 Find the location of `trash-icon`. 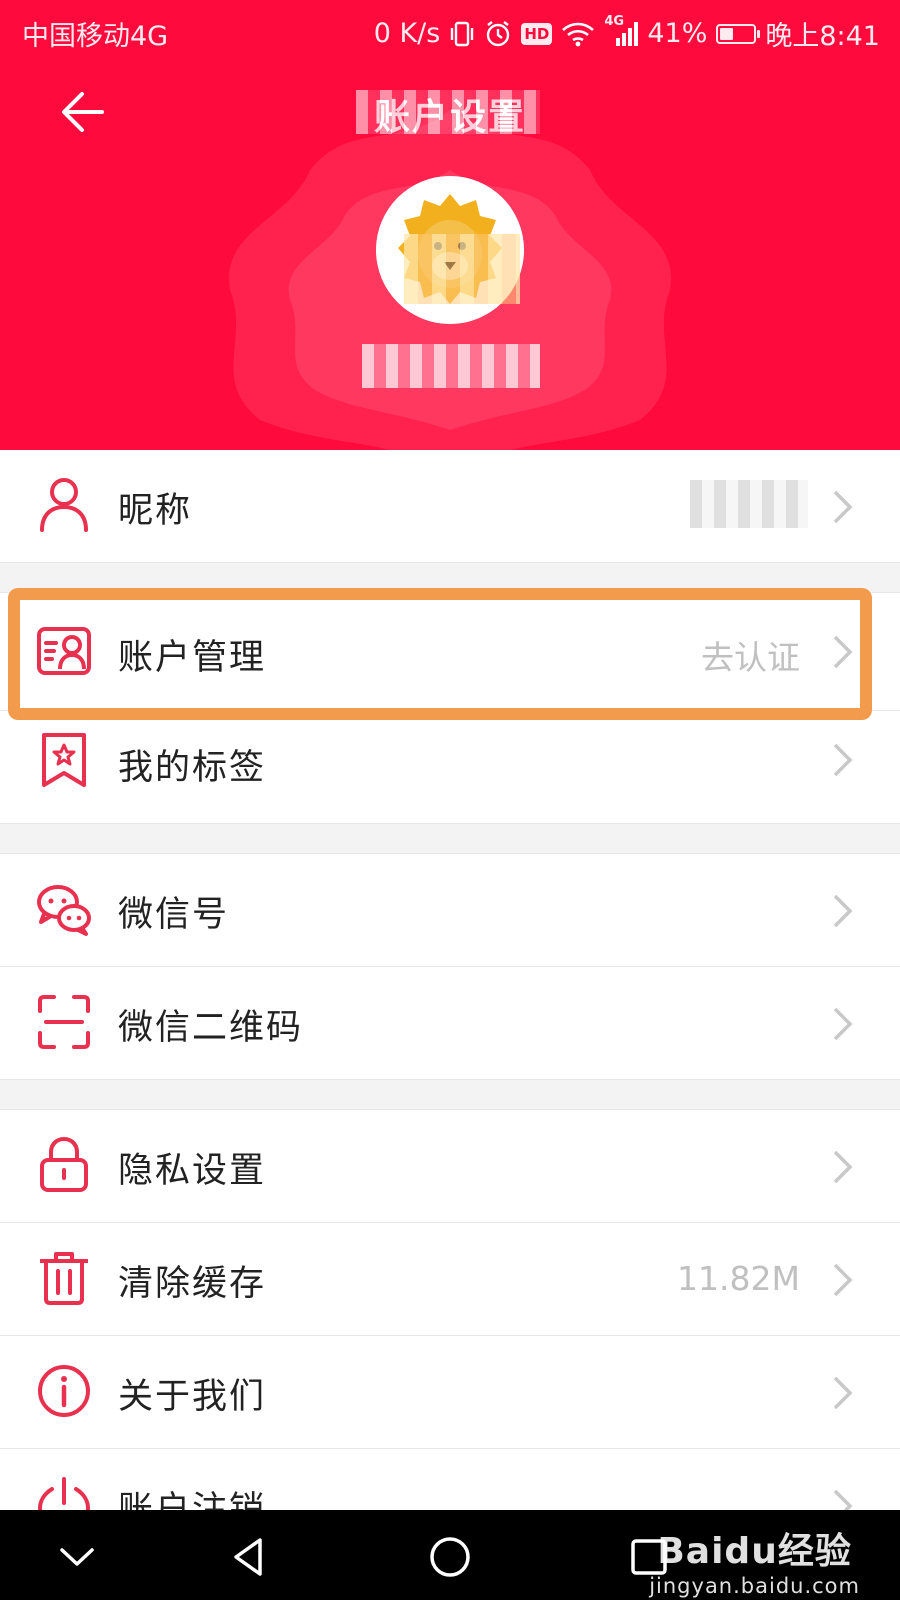

trash-icon is located at coordinates (64, 1278).